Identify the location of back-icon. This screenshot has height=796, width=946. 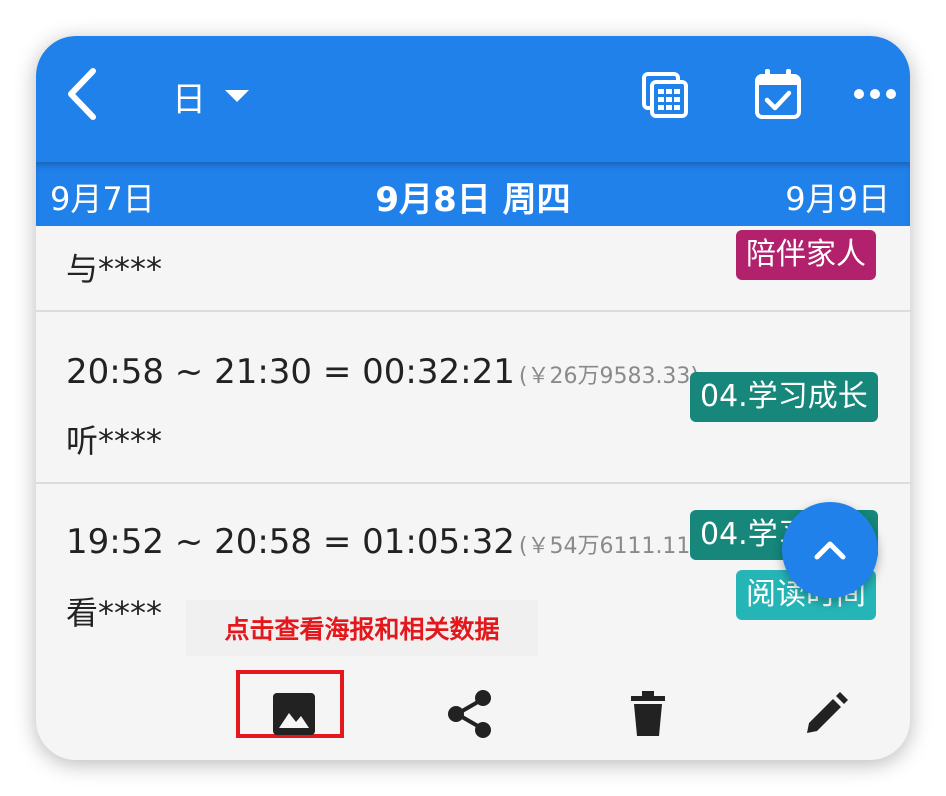
(82, 94).